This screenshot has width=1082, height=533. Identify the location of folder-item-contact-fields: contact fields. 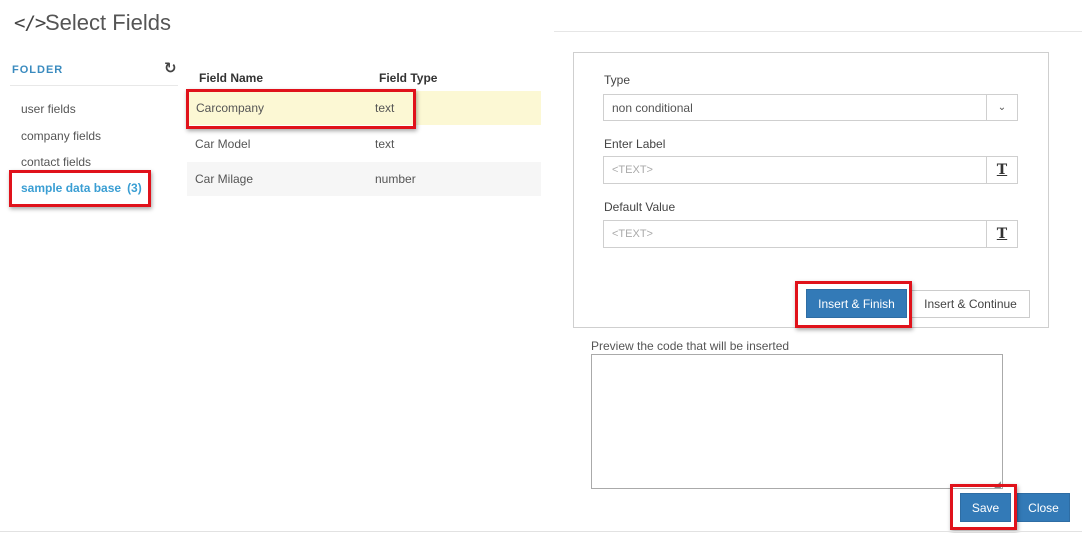
(56, 162).